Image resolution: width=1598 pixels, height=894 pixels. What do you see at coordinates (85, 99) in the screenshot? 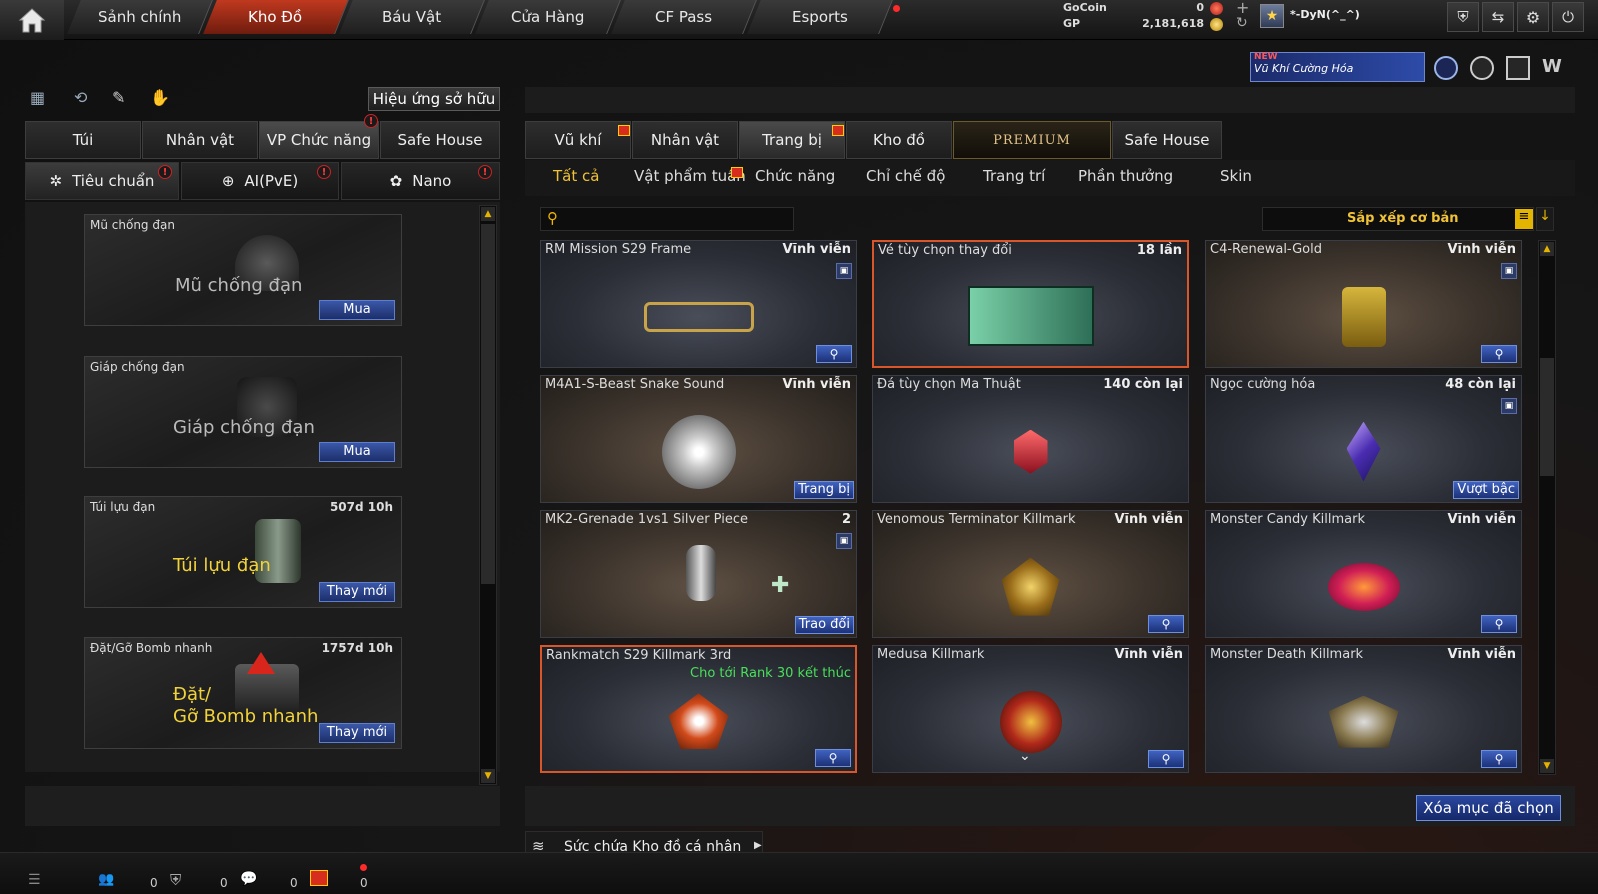
I see `history-icon: ⟲` at bounding box center [85, 99].